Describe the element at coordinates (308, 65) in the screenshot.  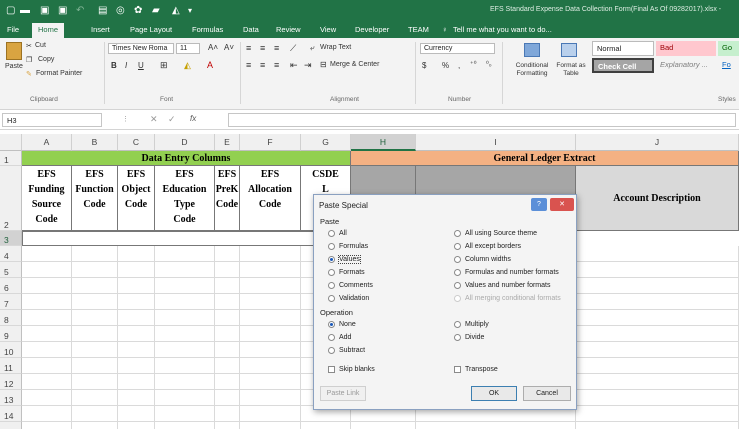
I see `increase-indent-icon: ⇥` at that location.